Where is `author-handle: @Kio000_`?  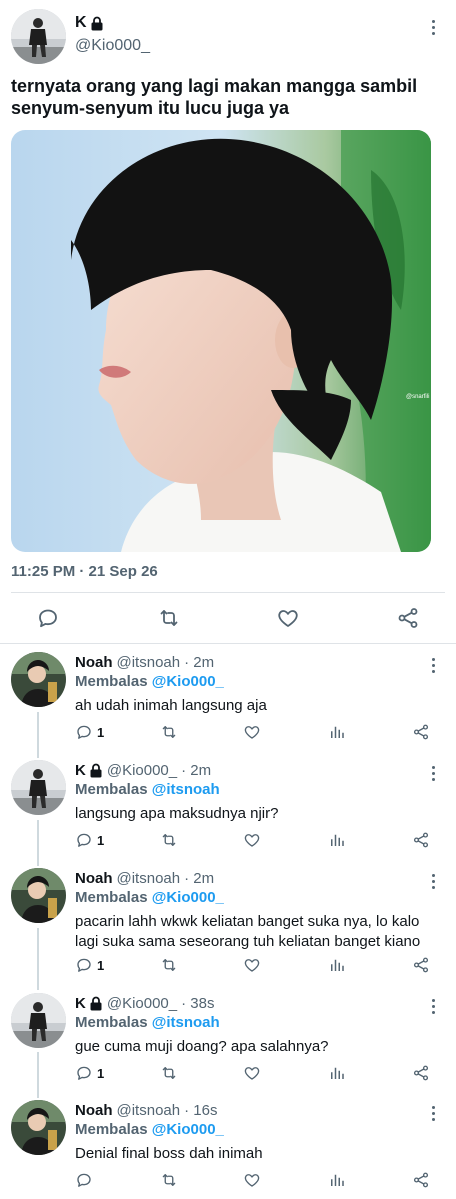
author-handle: @Kio000_ is located at coordinates (112, 46).